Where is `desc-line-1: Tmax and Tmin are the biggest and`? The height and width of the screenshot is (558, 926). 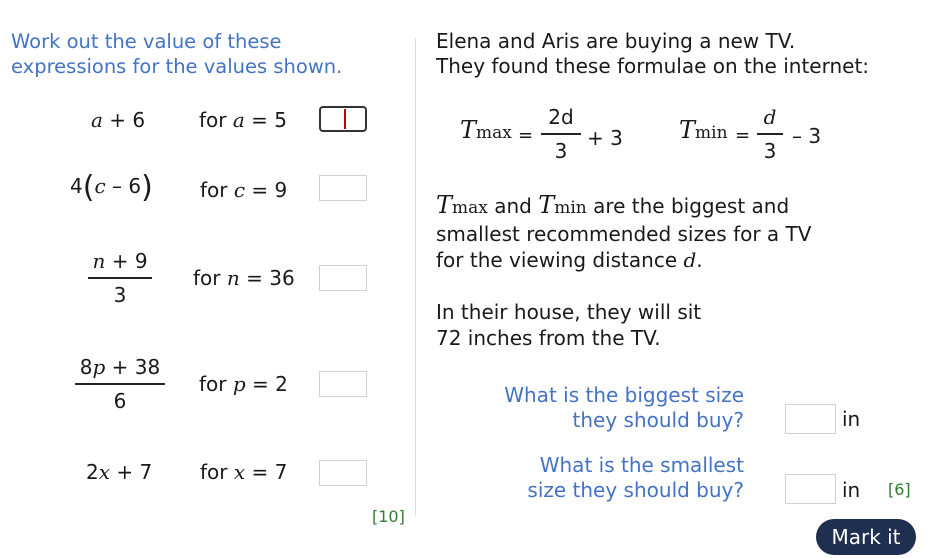
desc-line-1: Tmax and Tmin are the biggest and is located at coordinates (623, 206).